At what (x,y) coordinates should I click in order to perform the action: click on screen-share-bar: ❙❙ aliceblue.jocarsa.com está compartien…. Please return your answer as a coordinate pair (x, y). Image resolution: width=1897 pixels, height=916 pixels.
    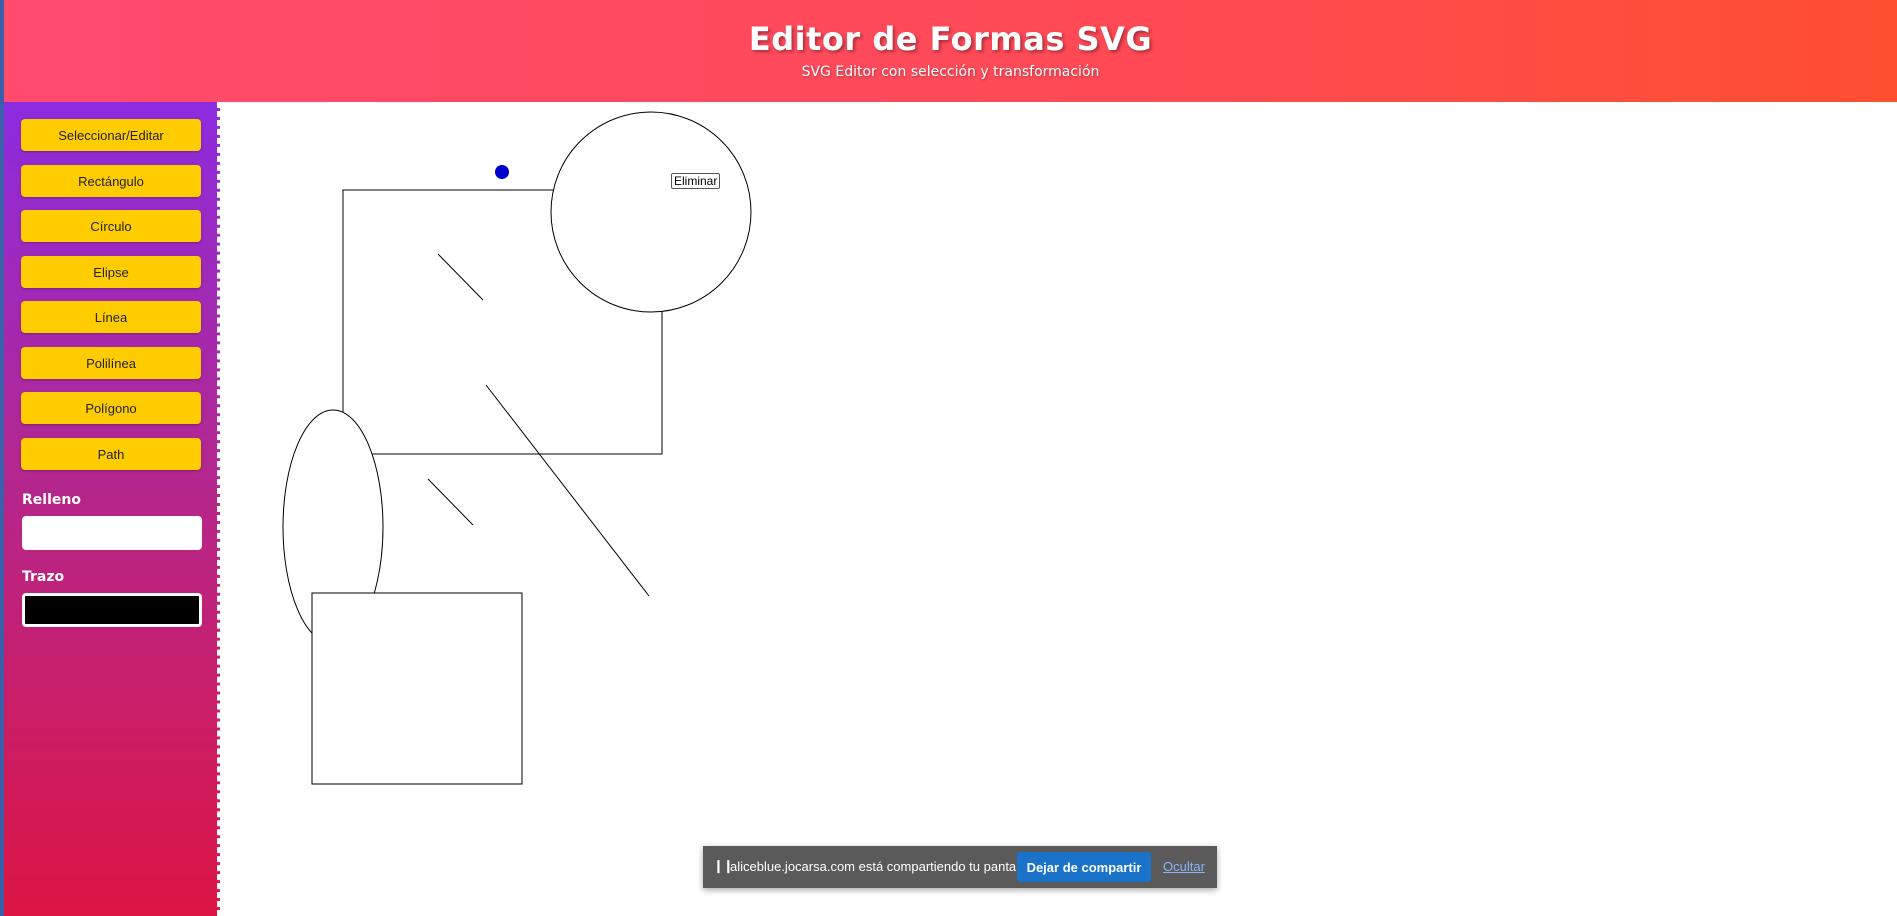
    Looking at the image, I should click on (960, 867).